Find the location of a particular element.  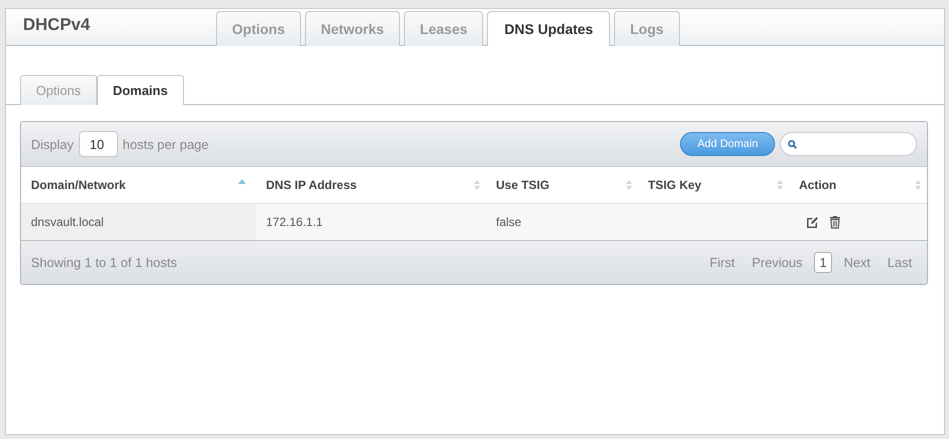

page-size-field: 10 is located at coordinates (98, 144).